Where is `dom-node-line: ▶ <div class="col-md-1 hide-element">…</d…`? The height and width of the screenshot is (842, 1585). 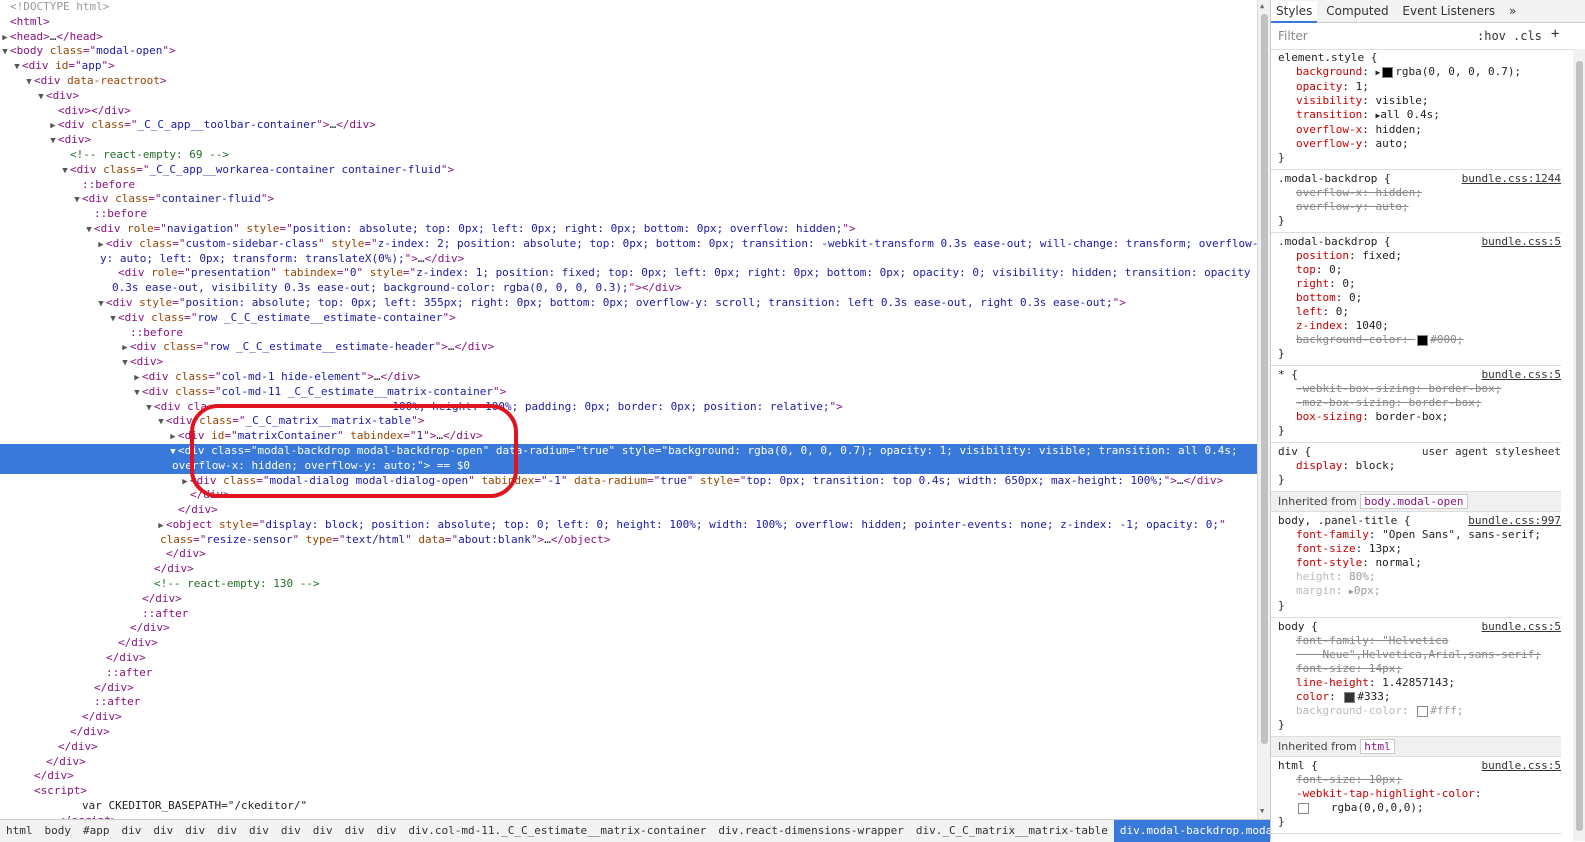
dom-node-line: ▶ <div class="col-md-1 hide-element">…</d… is located at coordinates (628, 377).